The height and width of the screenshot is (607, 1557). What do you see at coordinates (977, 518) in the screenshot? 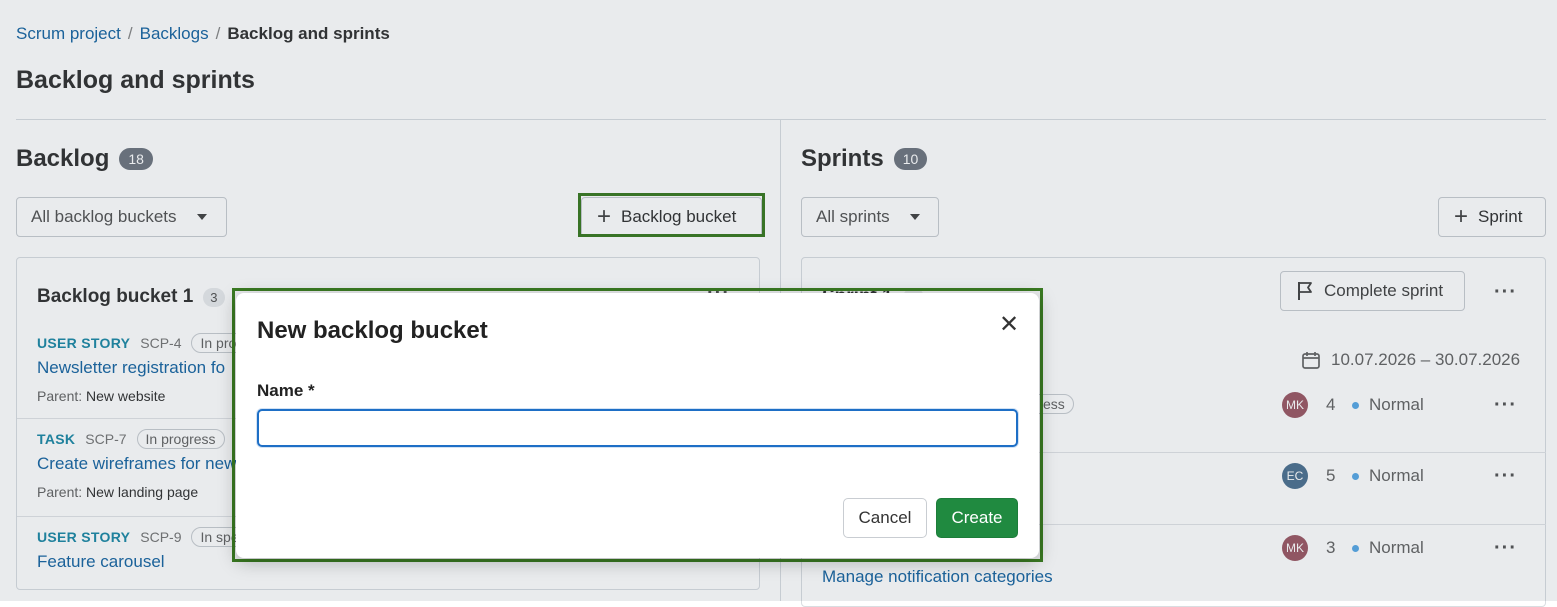
I see `create-button: Create` at bounding box center [977, 518].